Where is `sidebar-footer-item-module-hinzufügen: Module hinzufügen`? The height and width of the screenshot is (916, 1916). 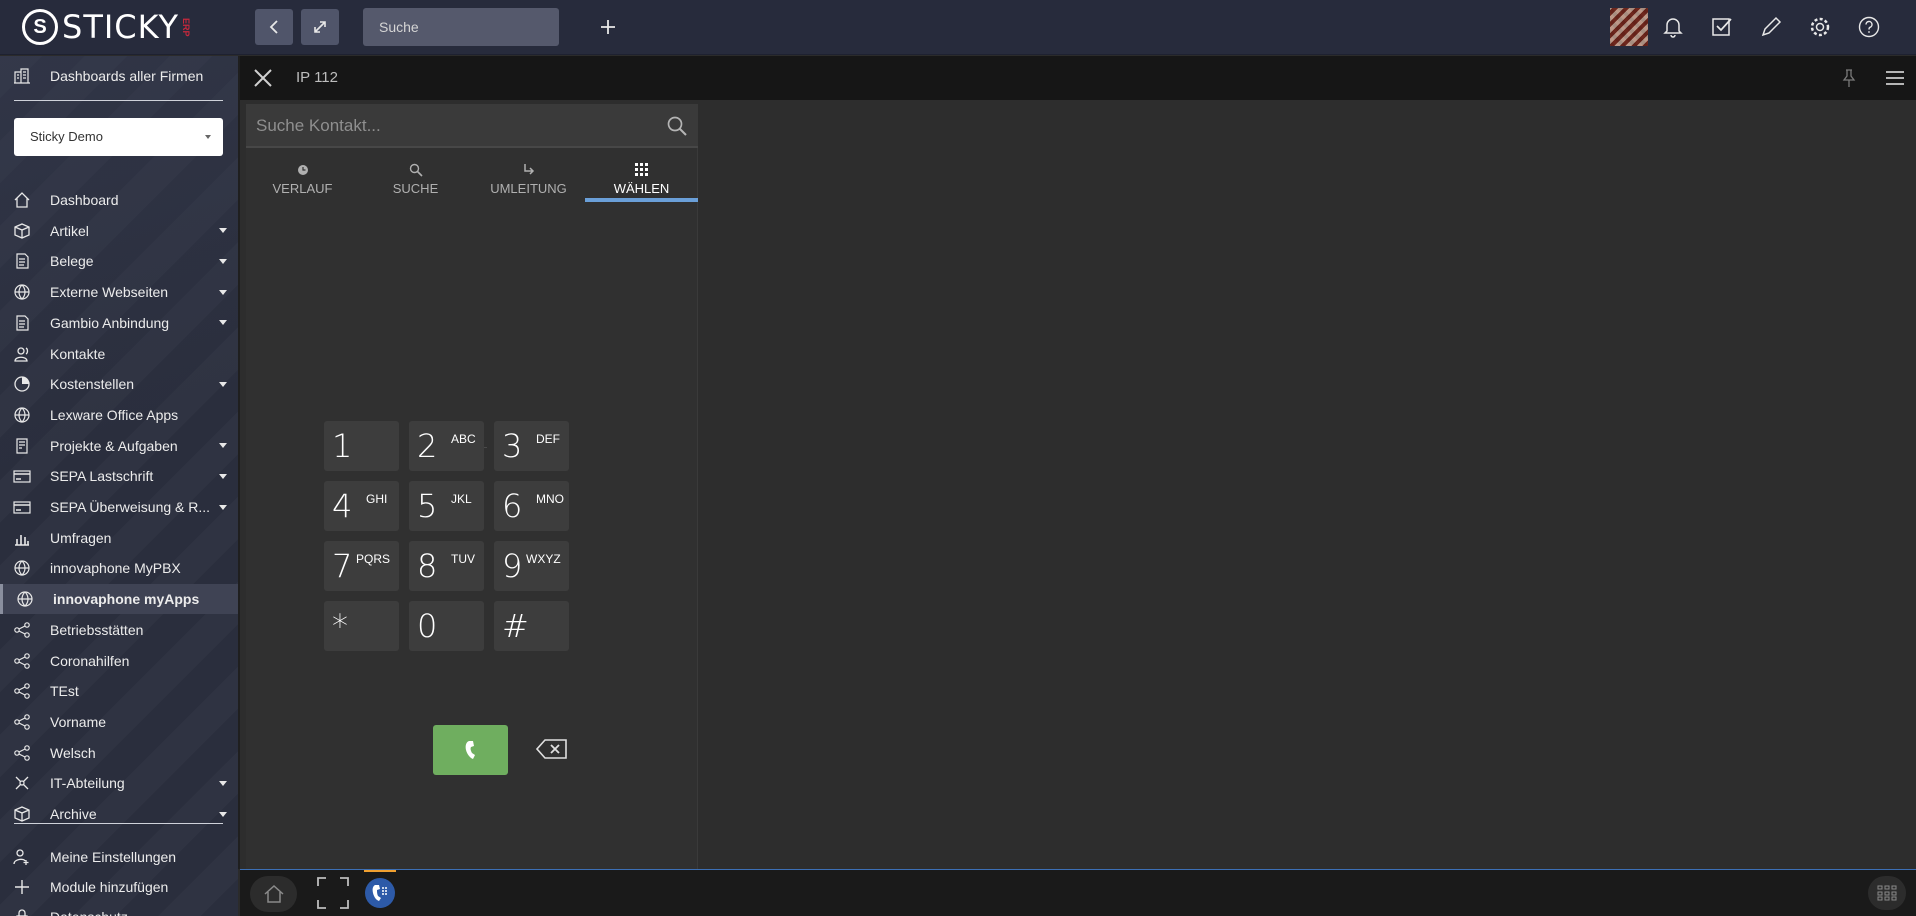 sidebar-footer-item-module-hinzufügen: Module hinzufügen is located at coordinates (119, 887).